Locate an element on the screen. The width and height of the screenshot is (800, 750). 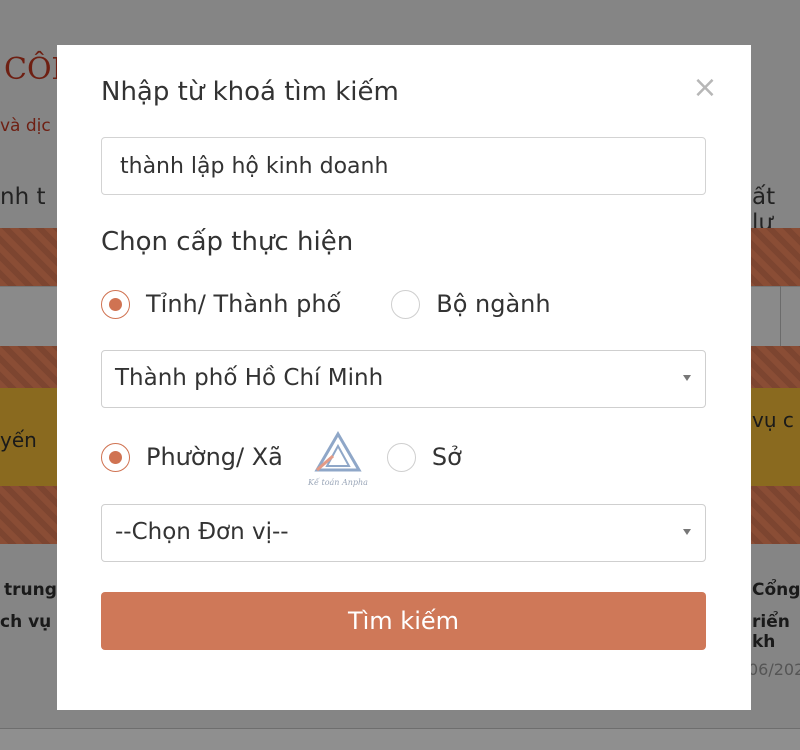
search-button: Tìm kiếm is located at coordinates (403, 621).